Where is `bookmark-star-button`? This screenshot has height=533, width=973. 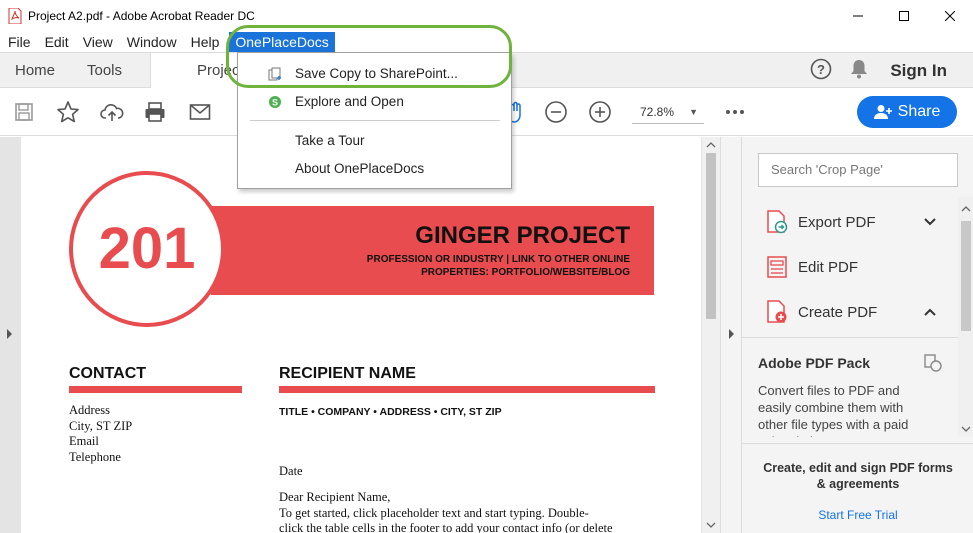
bookmark-star-button is located at coordinates (68, 112).